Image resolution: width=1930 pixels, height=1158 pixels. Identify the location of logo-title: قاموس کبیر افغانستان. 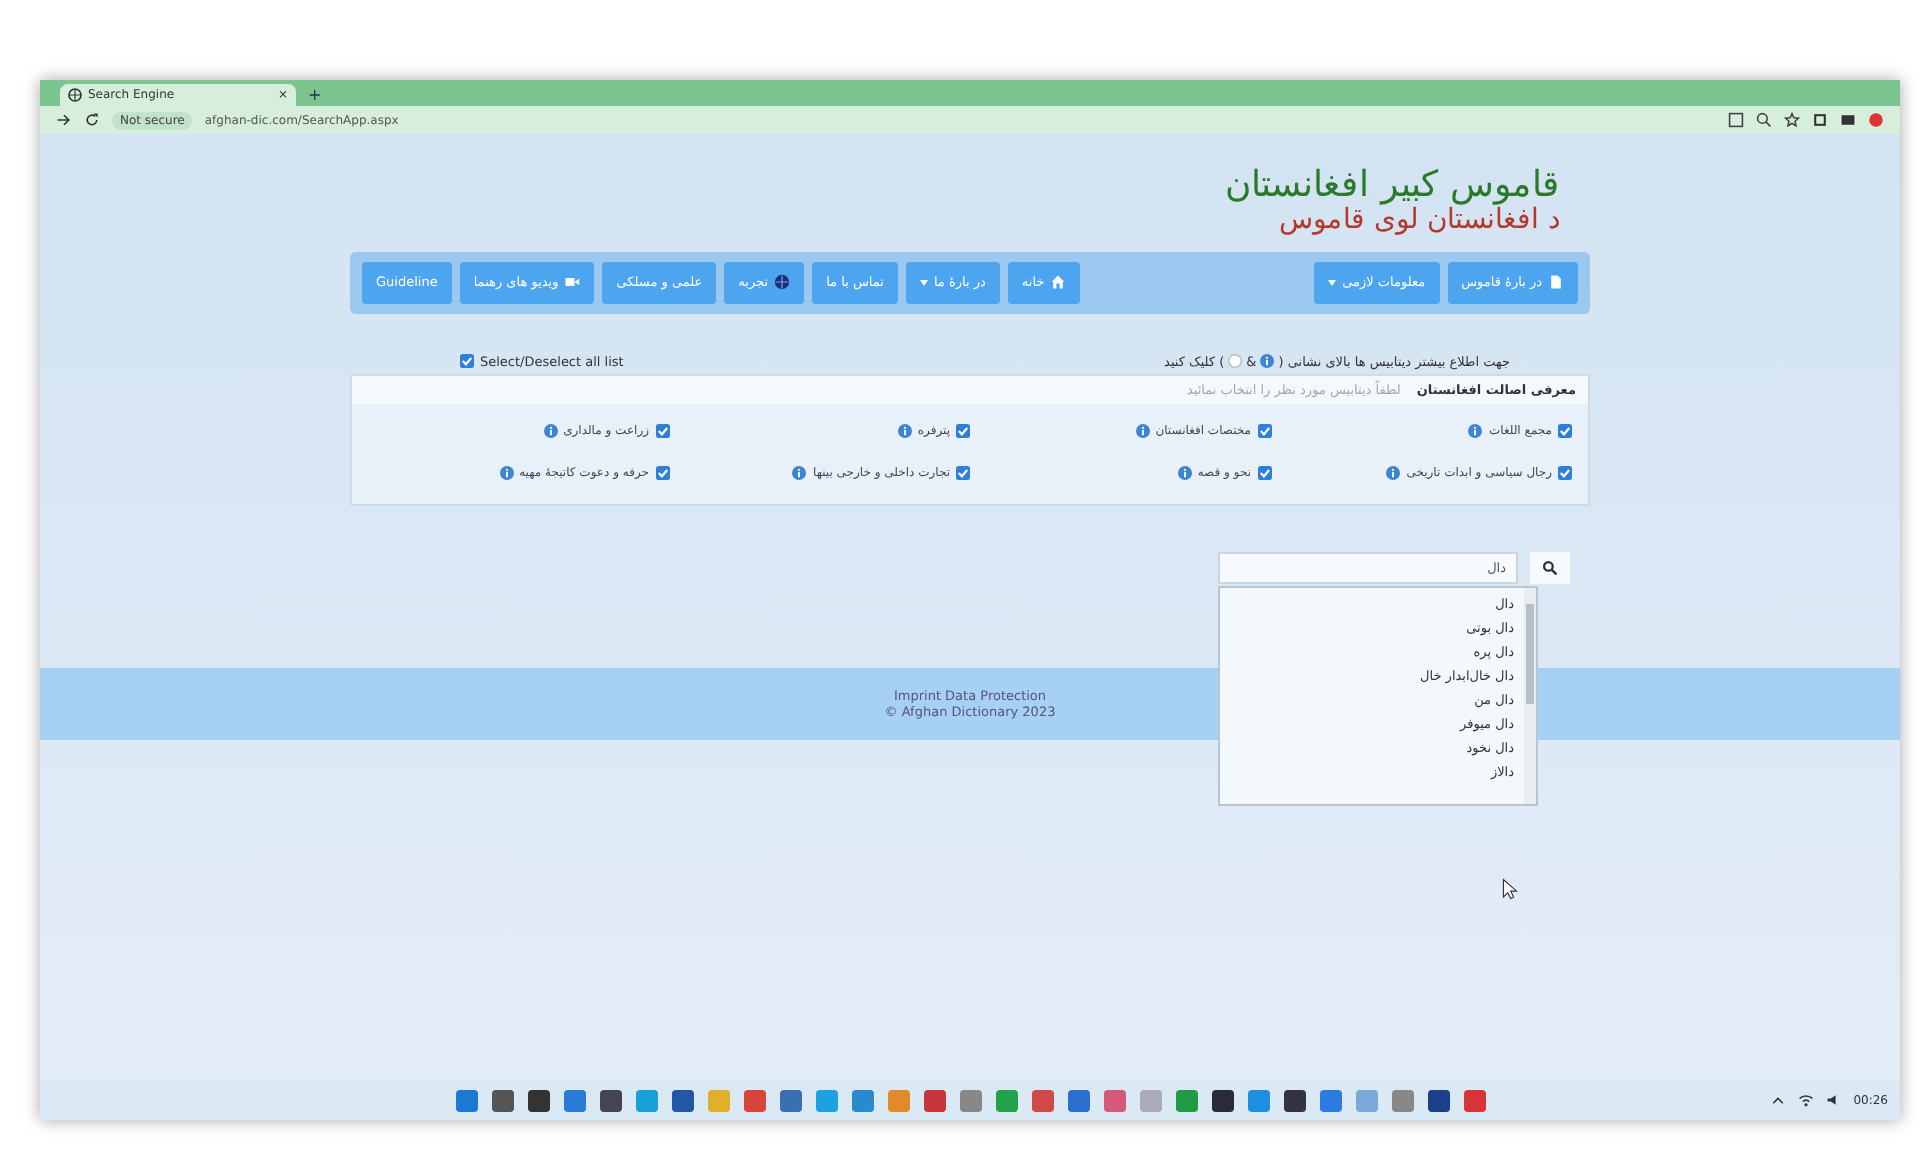
(1392, 187).